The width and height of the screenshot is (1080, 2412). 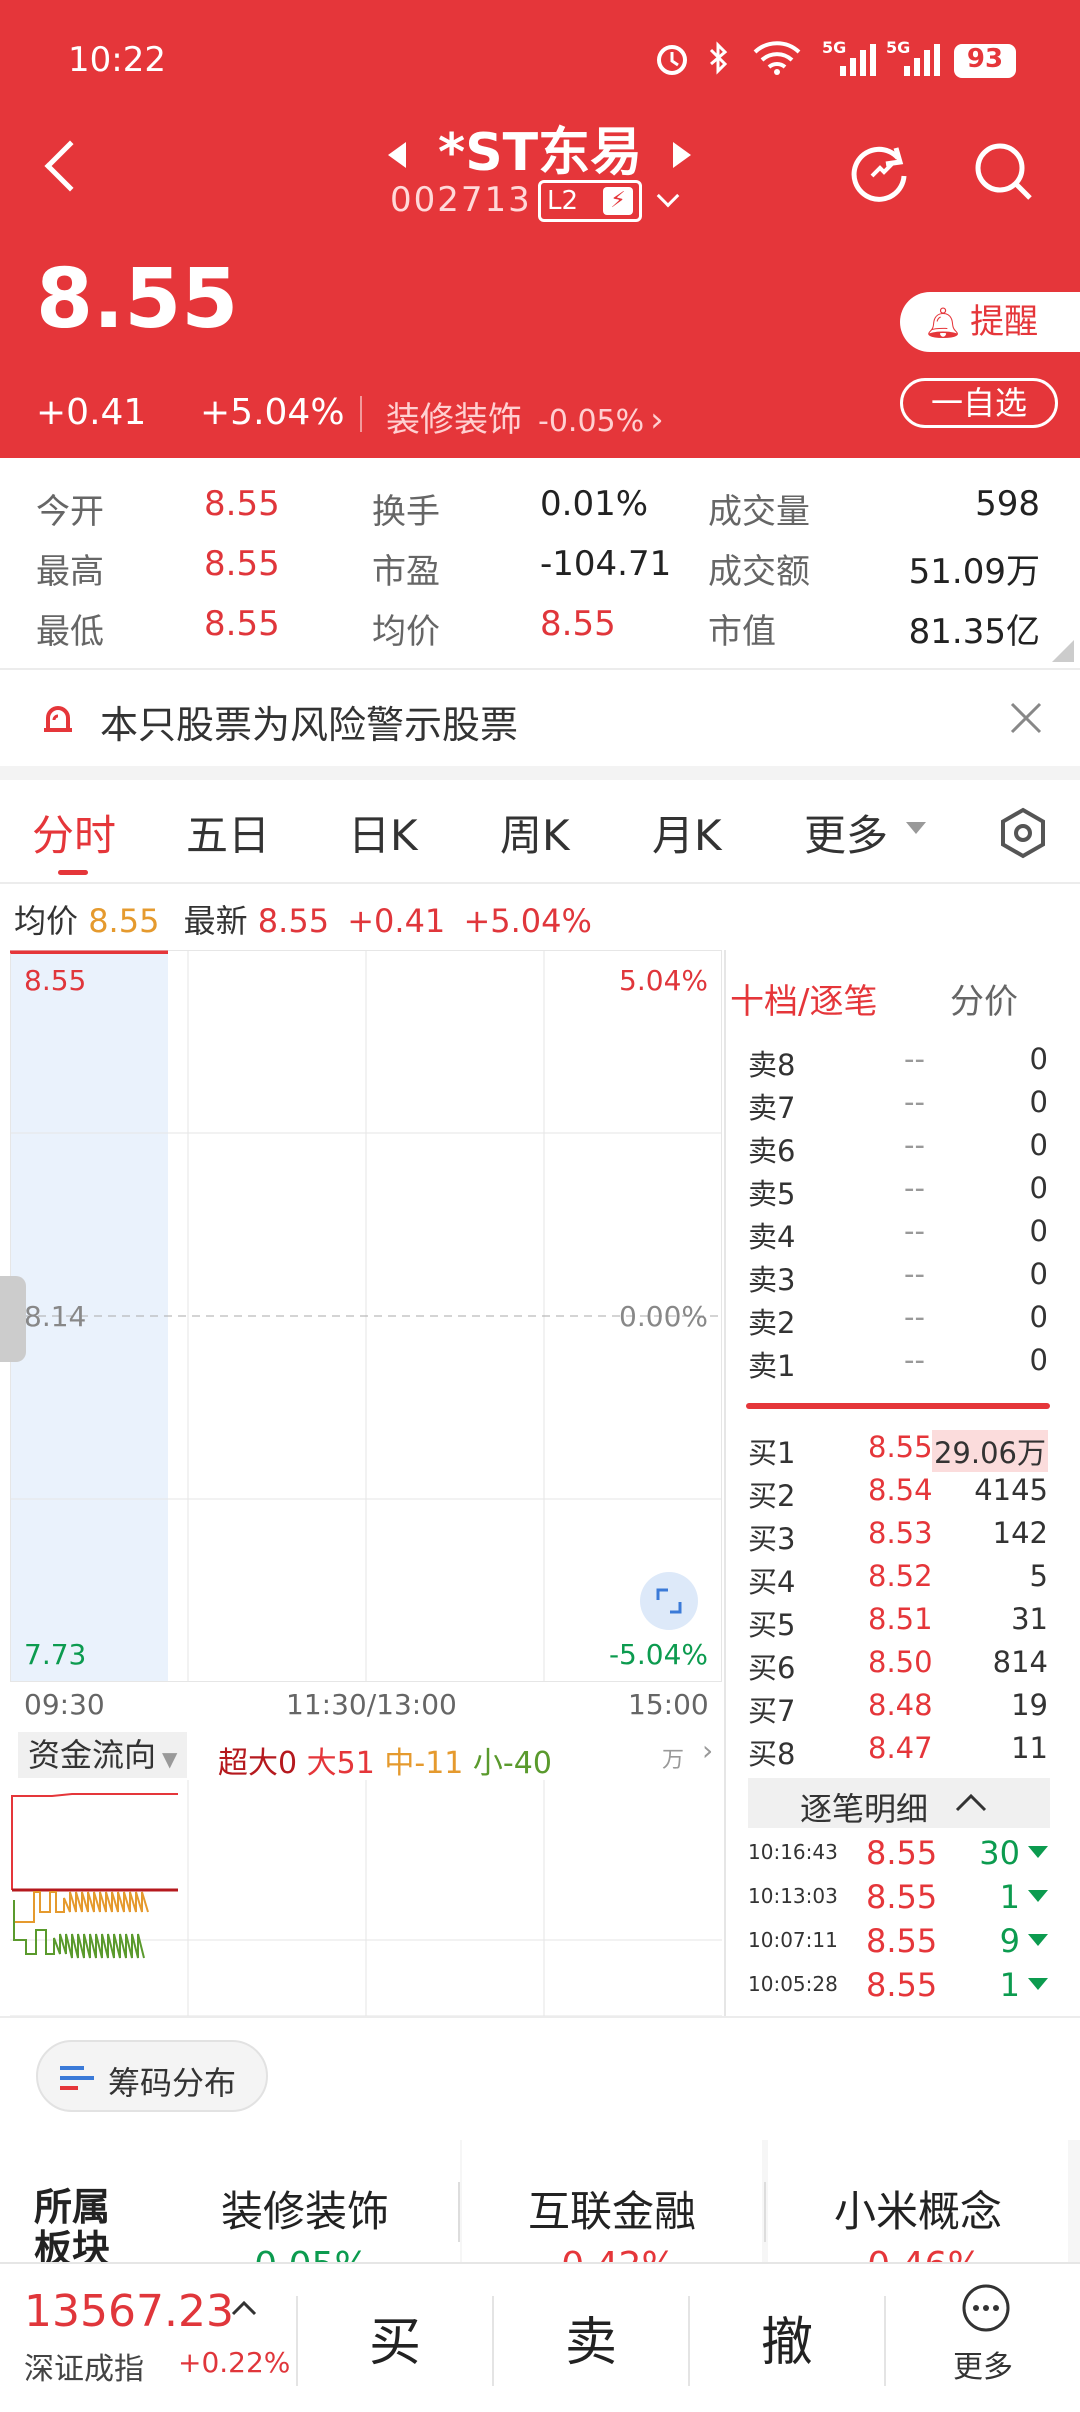 What do you see at coordinates (55, 1316) in the screenshot?
I see `y-axis-mid: 8.14` at bounding box center [55, 1316].